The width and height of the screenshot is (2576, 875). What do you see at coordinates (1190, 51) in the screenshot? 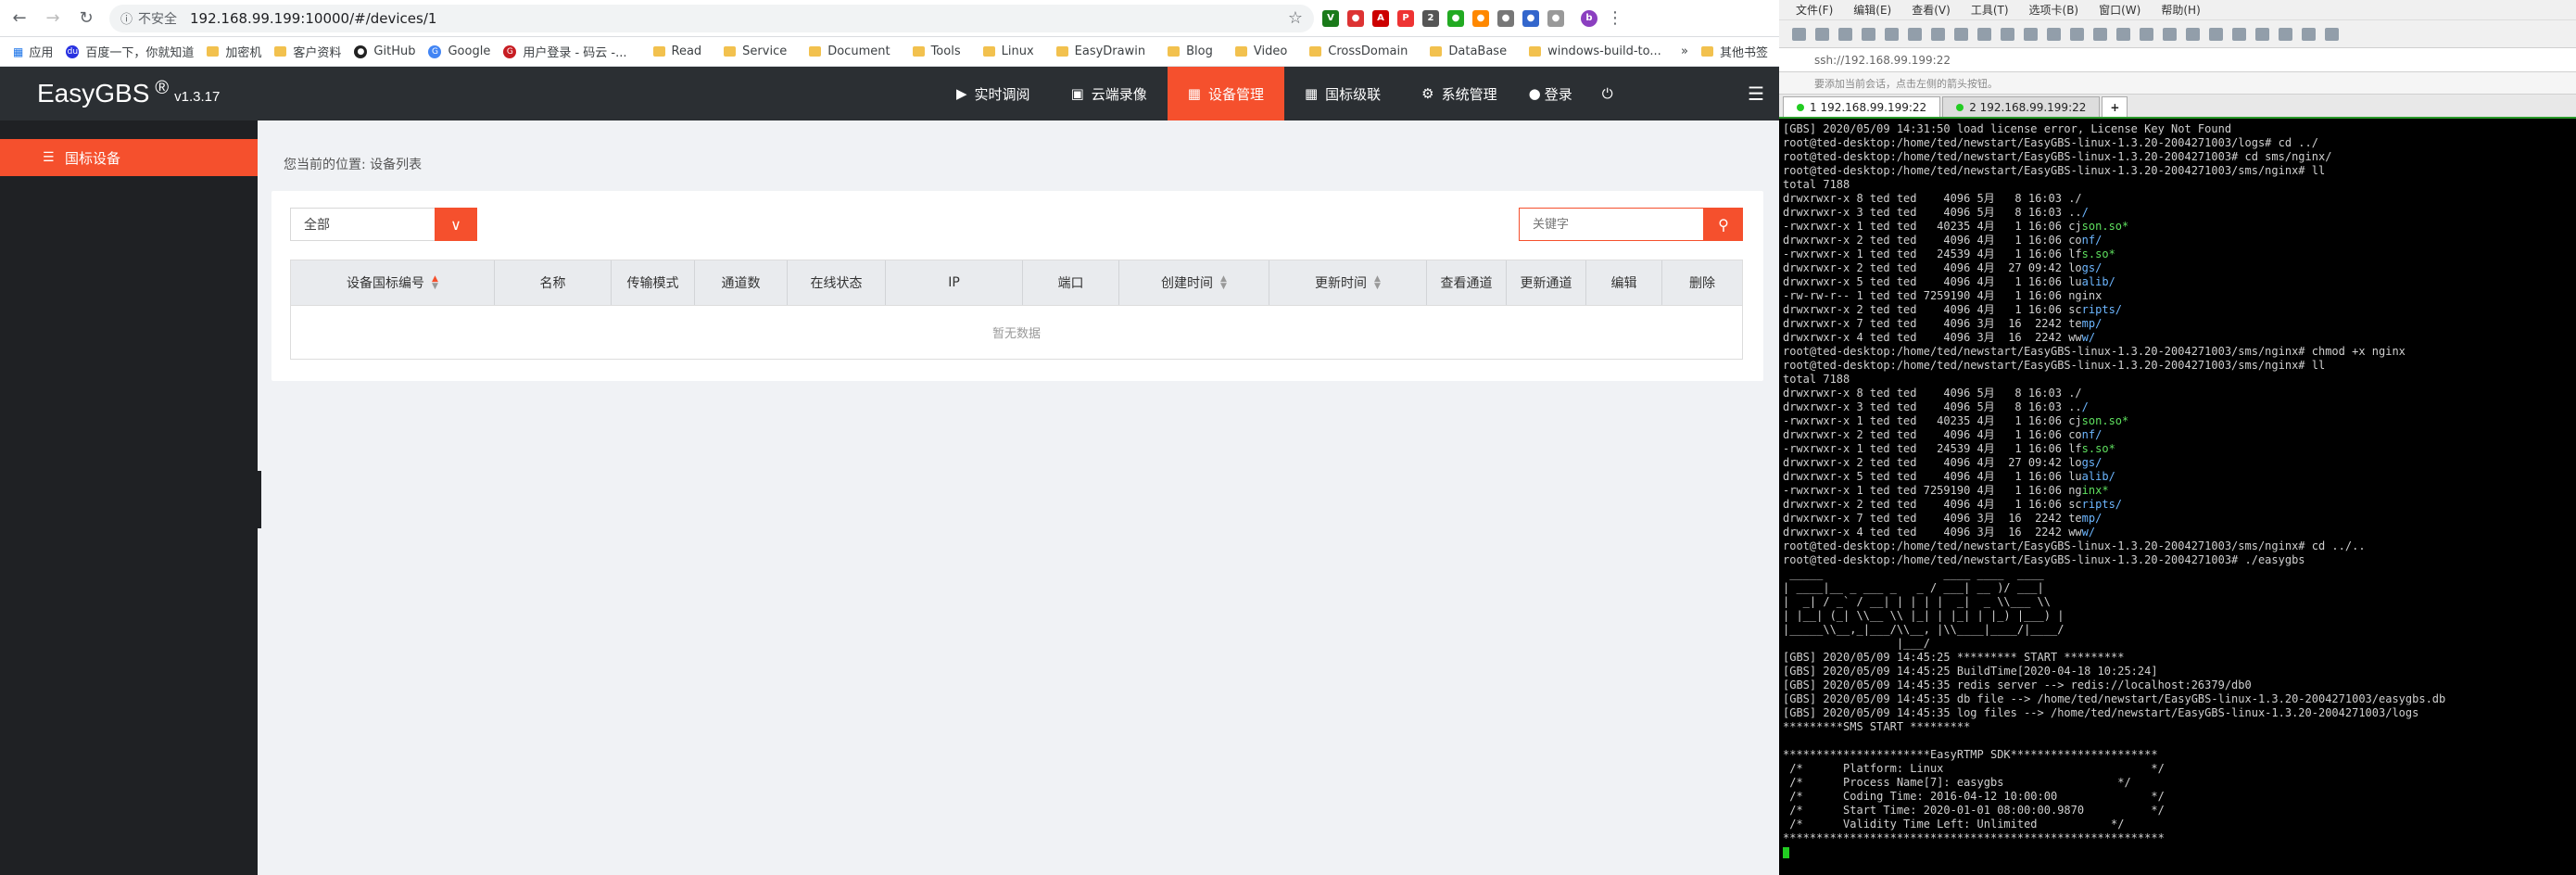
I see `bookmark-folder: Blog` at bounding box center [1190, 51].